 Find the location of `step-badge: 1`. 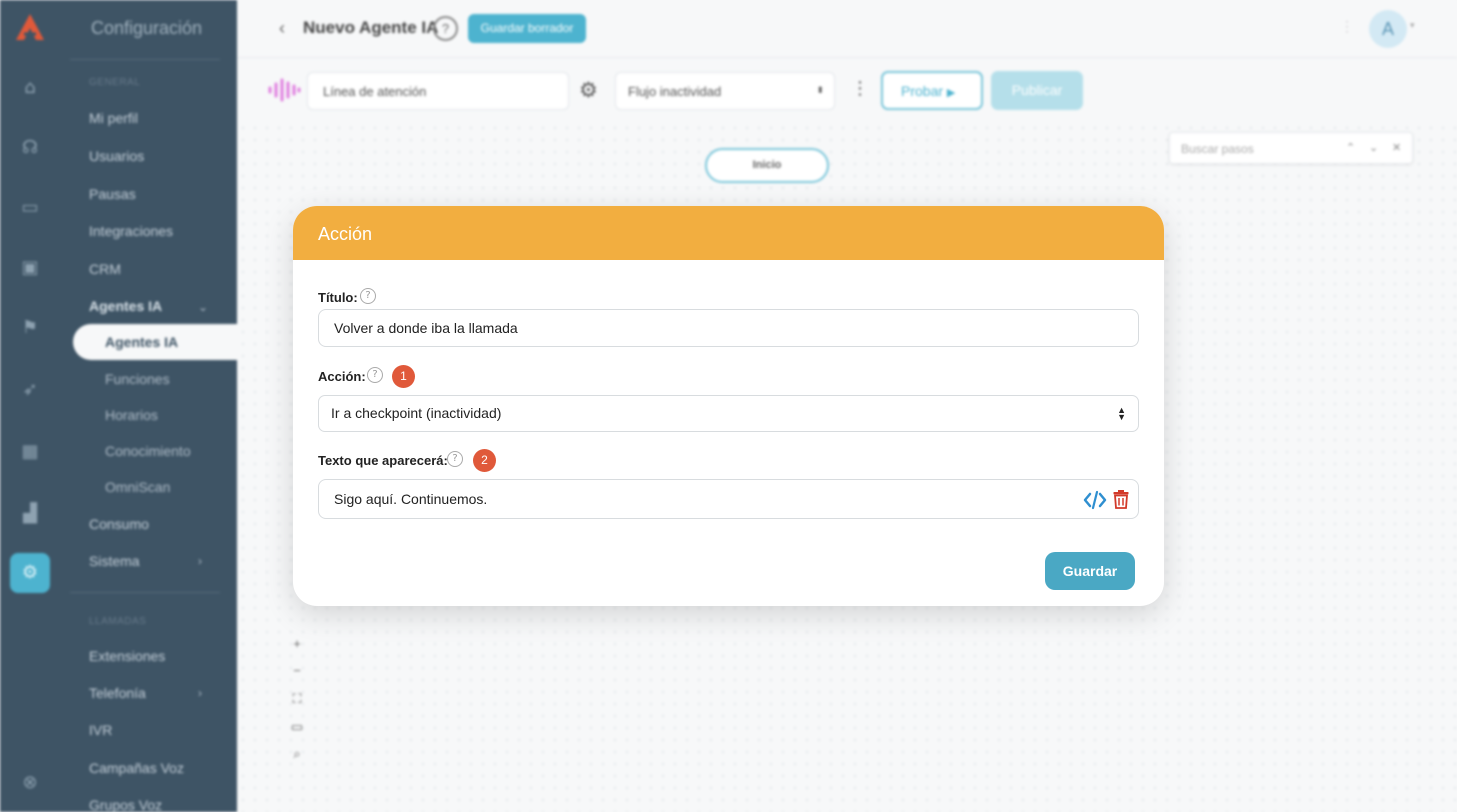

step-badge: 1 is located at coordinates (403, 376).